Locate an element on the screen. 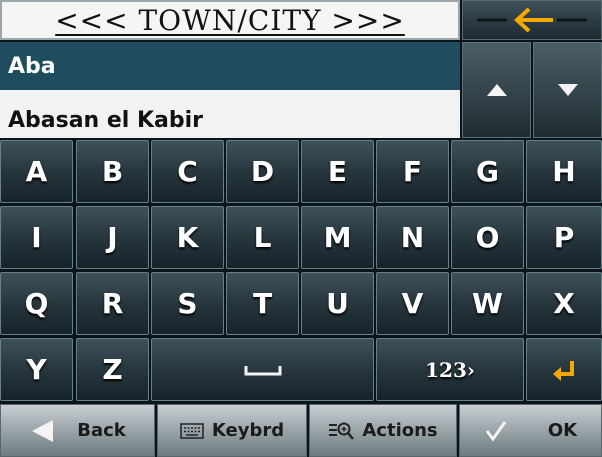 The image size is (602, 457). ok-button-label: OK is located at coordinates (562, 430).